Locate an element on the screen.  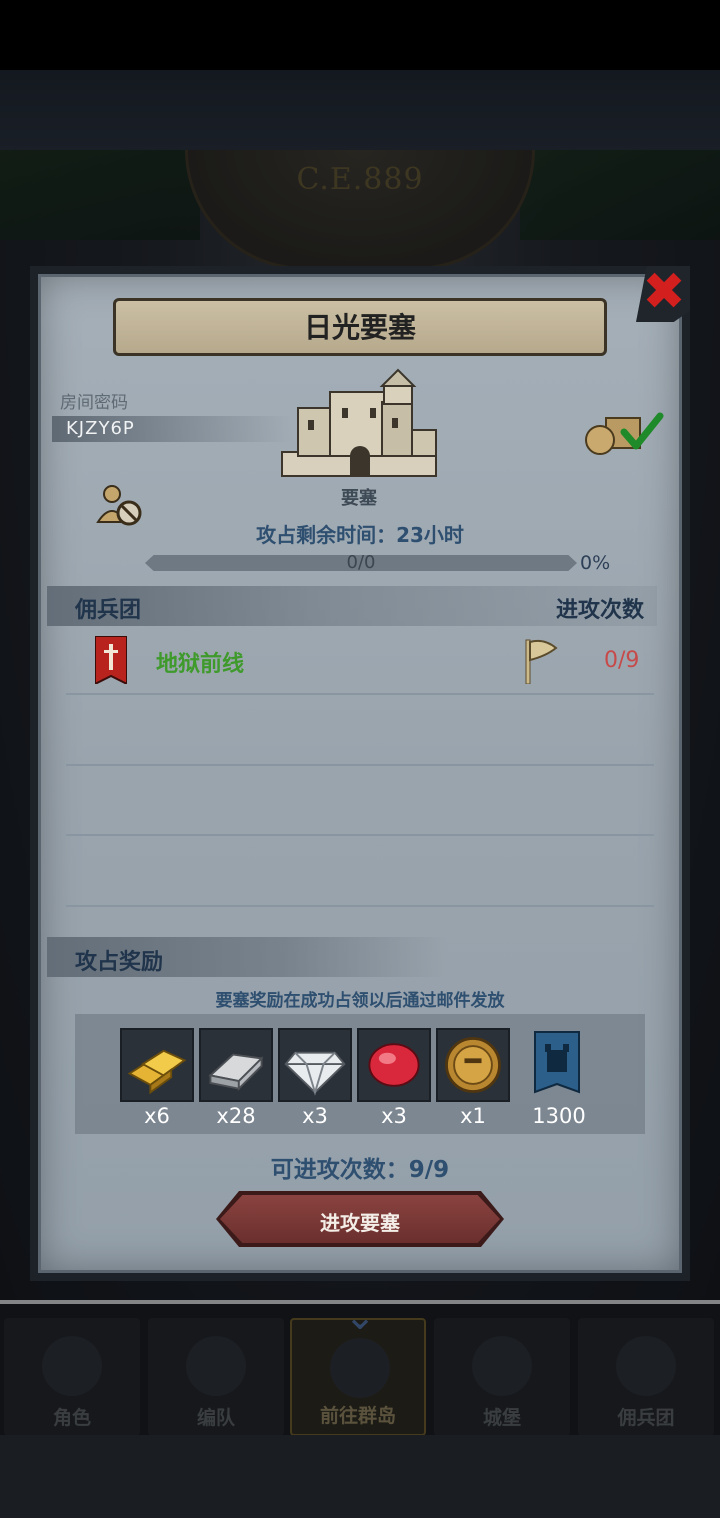
fortress-icon is located at coordinates (359, 422).